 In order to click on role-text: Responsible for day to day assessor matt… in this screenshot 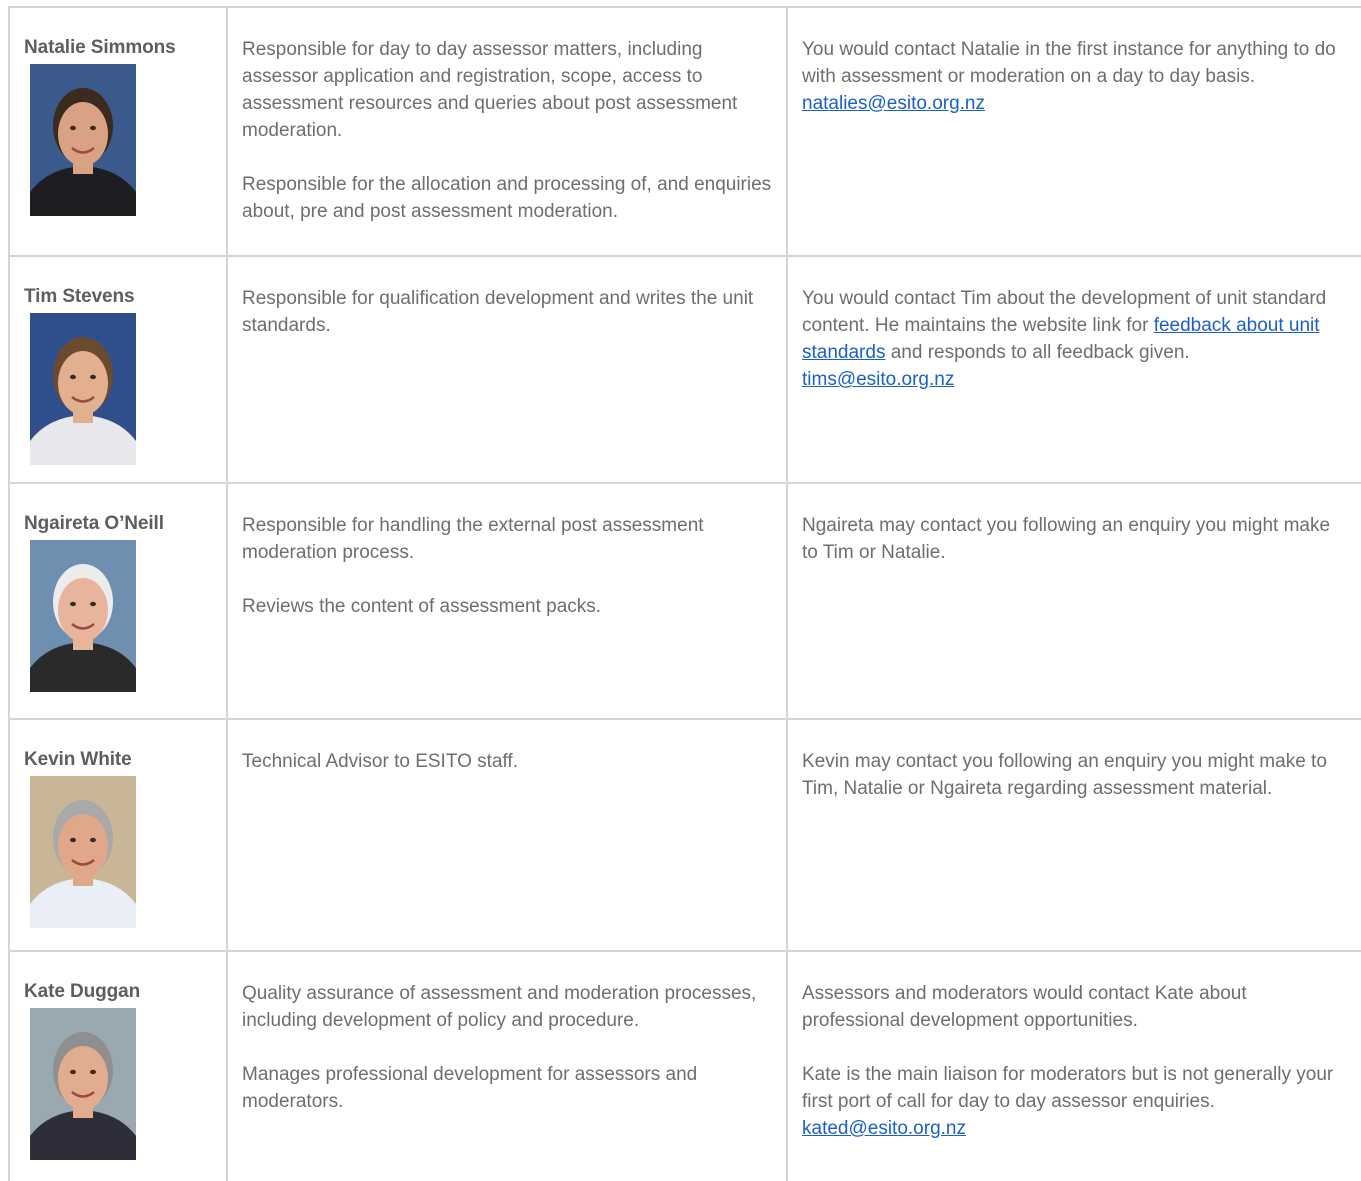, I will do `click(490, 90)`.